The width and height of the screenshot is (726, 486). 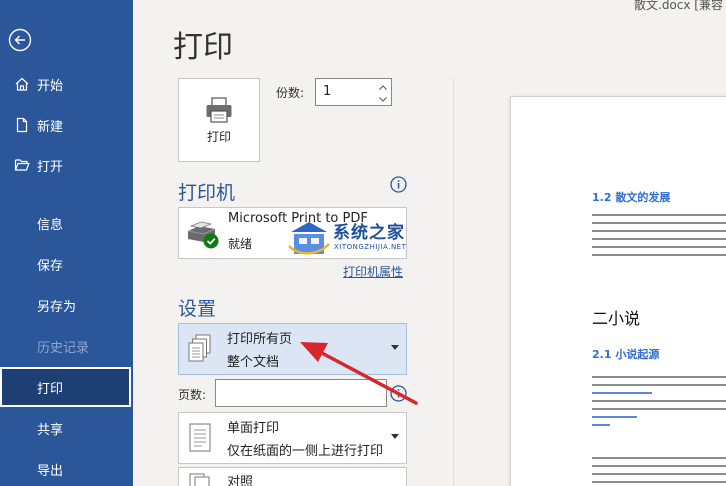 What do you see at coordinates (66, 467) in the screenshot?
I see `nav-export: 导出` at bounding box center [66, 467].